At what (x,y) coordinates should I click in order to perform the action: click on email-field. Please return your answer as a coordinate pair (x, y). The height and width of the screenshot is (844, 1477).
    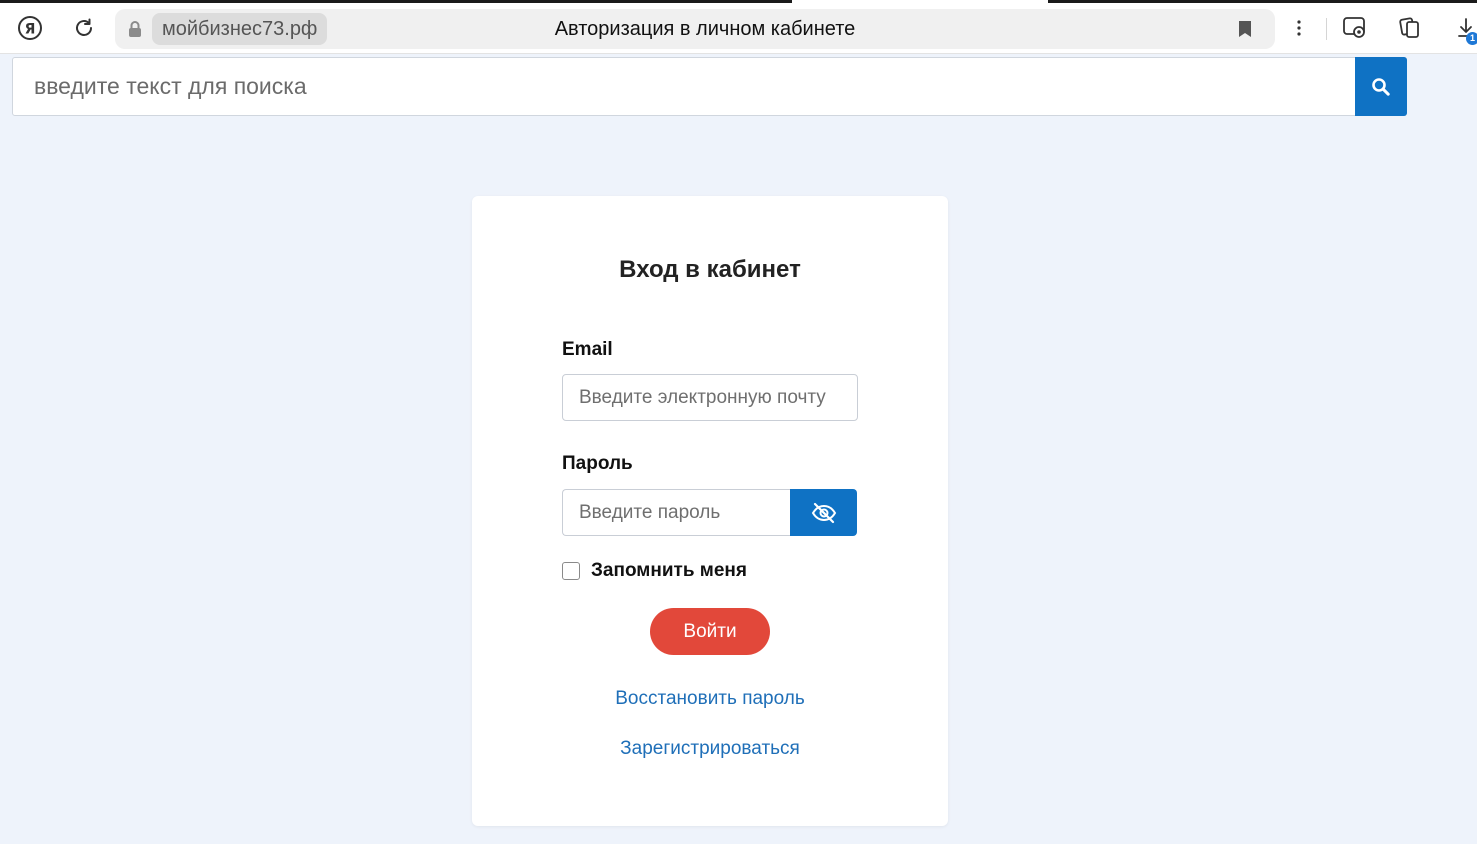
    Looking at the image, I should click on (710, 397).